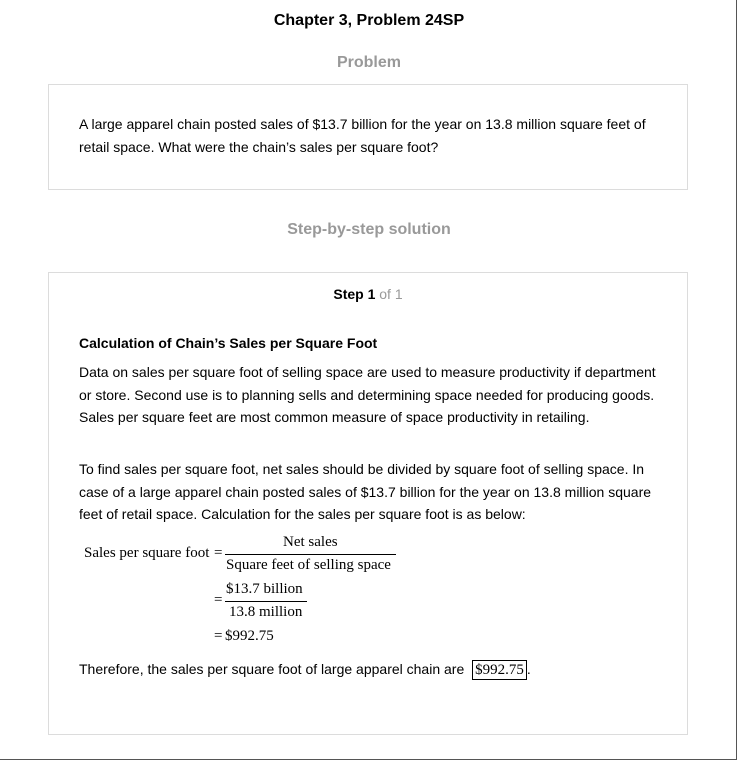 The image size is (738, 762). Describe the element at coordinates (266, 612) in the screenshot. I see `formula-denominator-2: 13.8 million` at that location.